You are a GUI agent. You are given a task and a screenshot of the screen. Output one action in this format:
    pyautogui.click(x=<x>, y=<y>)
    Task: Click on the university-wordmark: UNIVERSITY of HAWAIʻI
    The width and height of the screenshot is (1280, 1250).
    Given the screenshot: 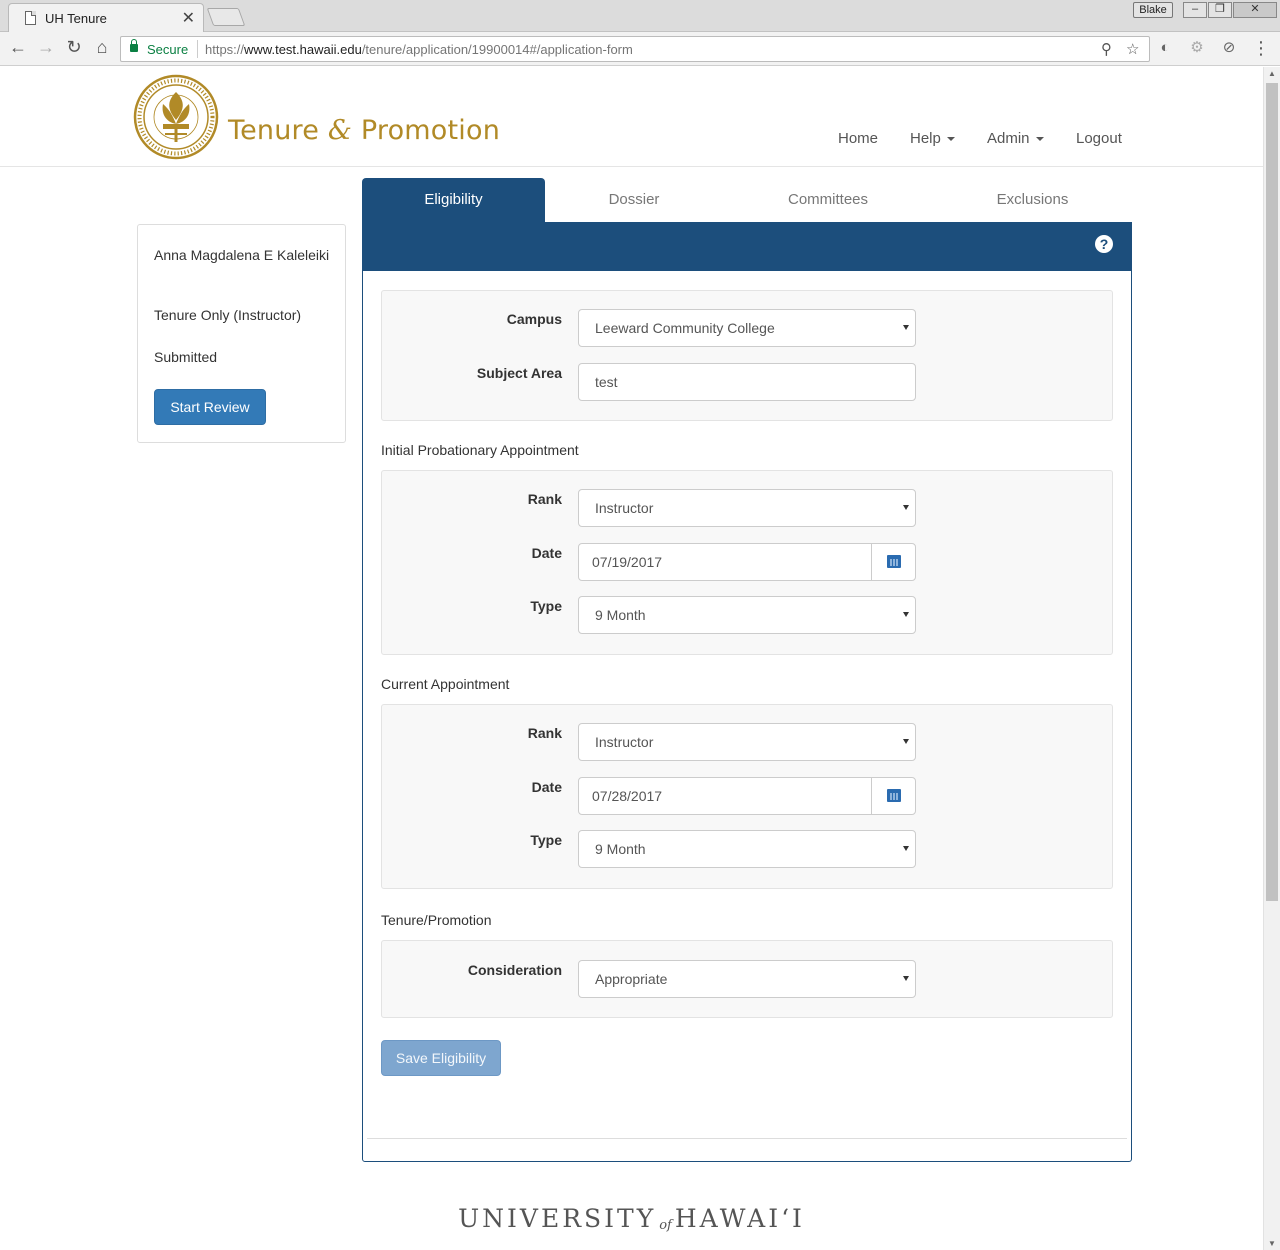 What is the action you would take?
    pyautogui.click(x=631, y=1218)
    